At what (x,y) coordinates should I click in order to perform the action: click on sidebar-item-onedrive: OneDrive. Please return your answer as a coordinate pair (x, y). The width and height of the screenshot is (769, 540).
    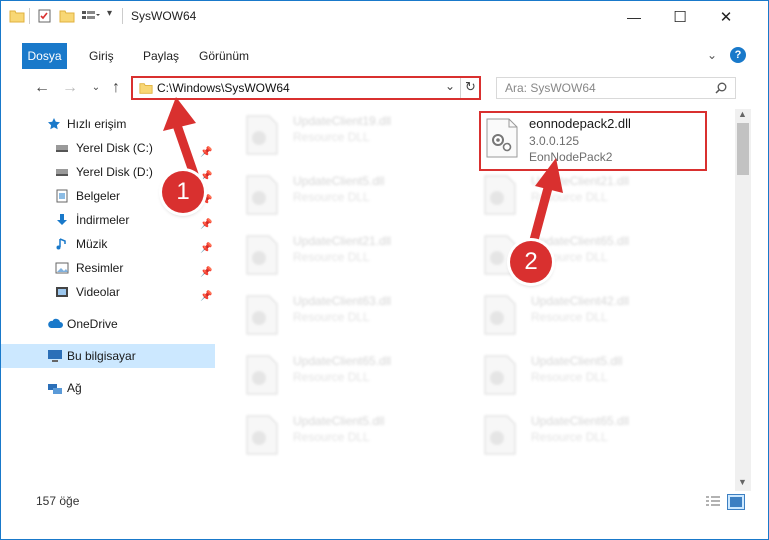
    Looking at the image, I should click on (108, 324).